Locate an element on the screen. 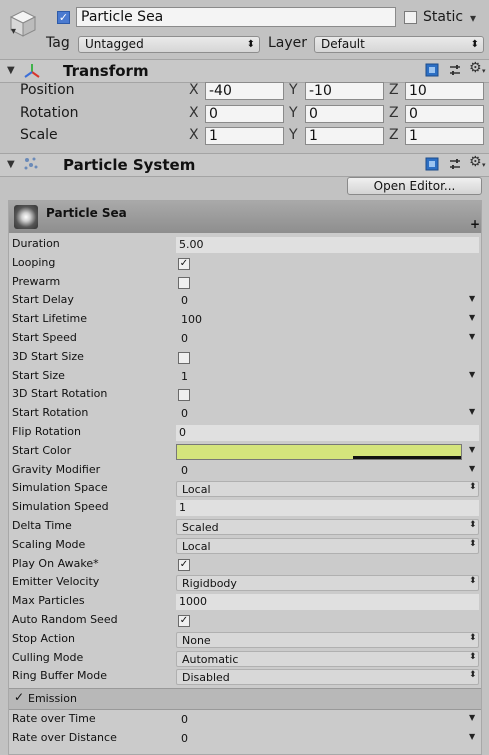  auto-random-seed-checkbox: ✓ is located at coordinates (184, 621).